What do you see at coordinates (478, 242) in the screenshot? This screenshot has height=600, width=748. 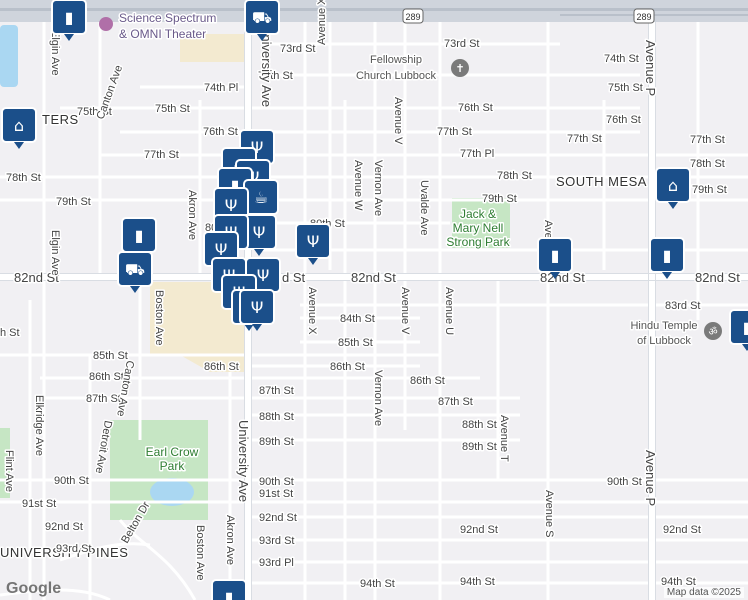 I see `svg-text: Strong Park` at bounding box center [478, 242].